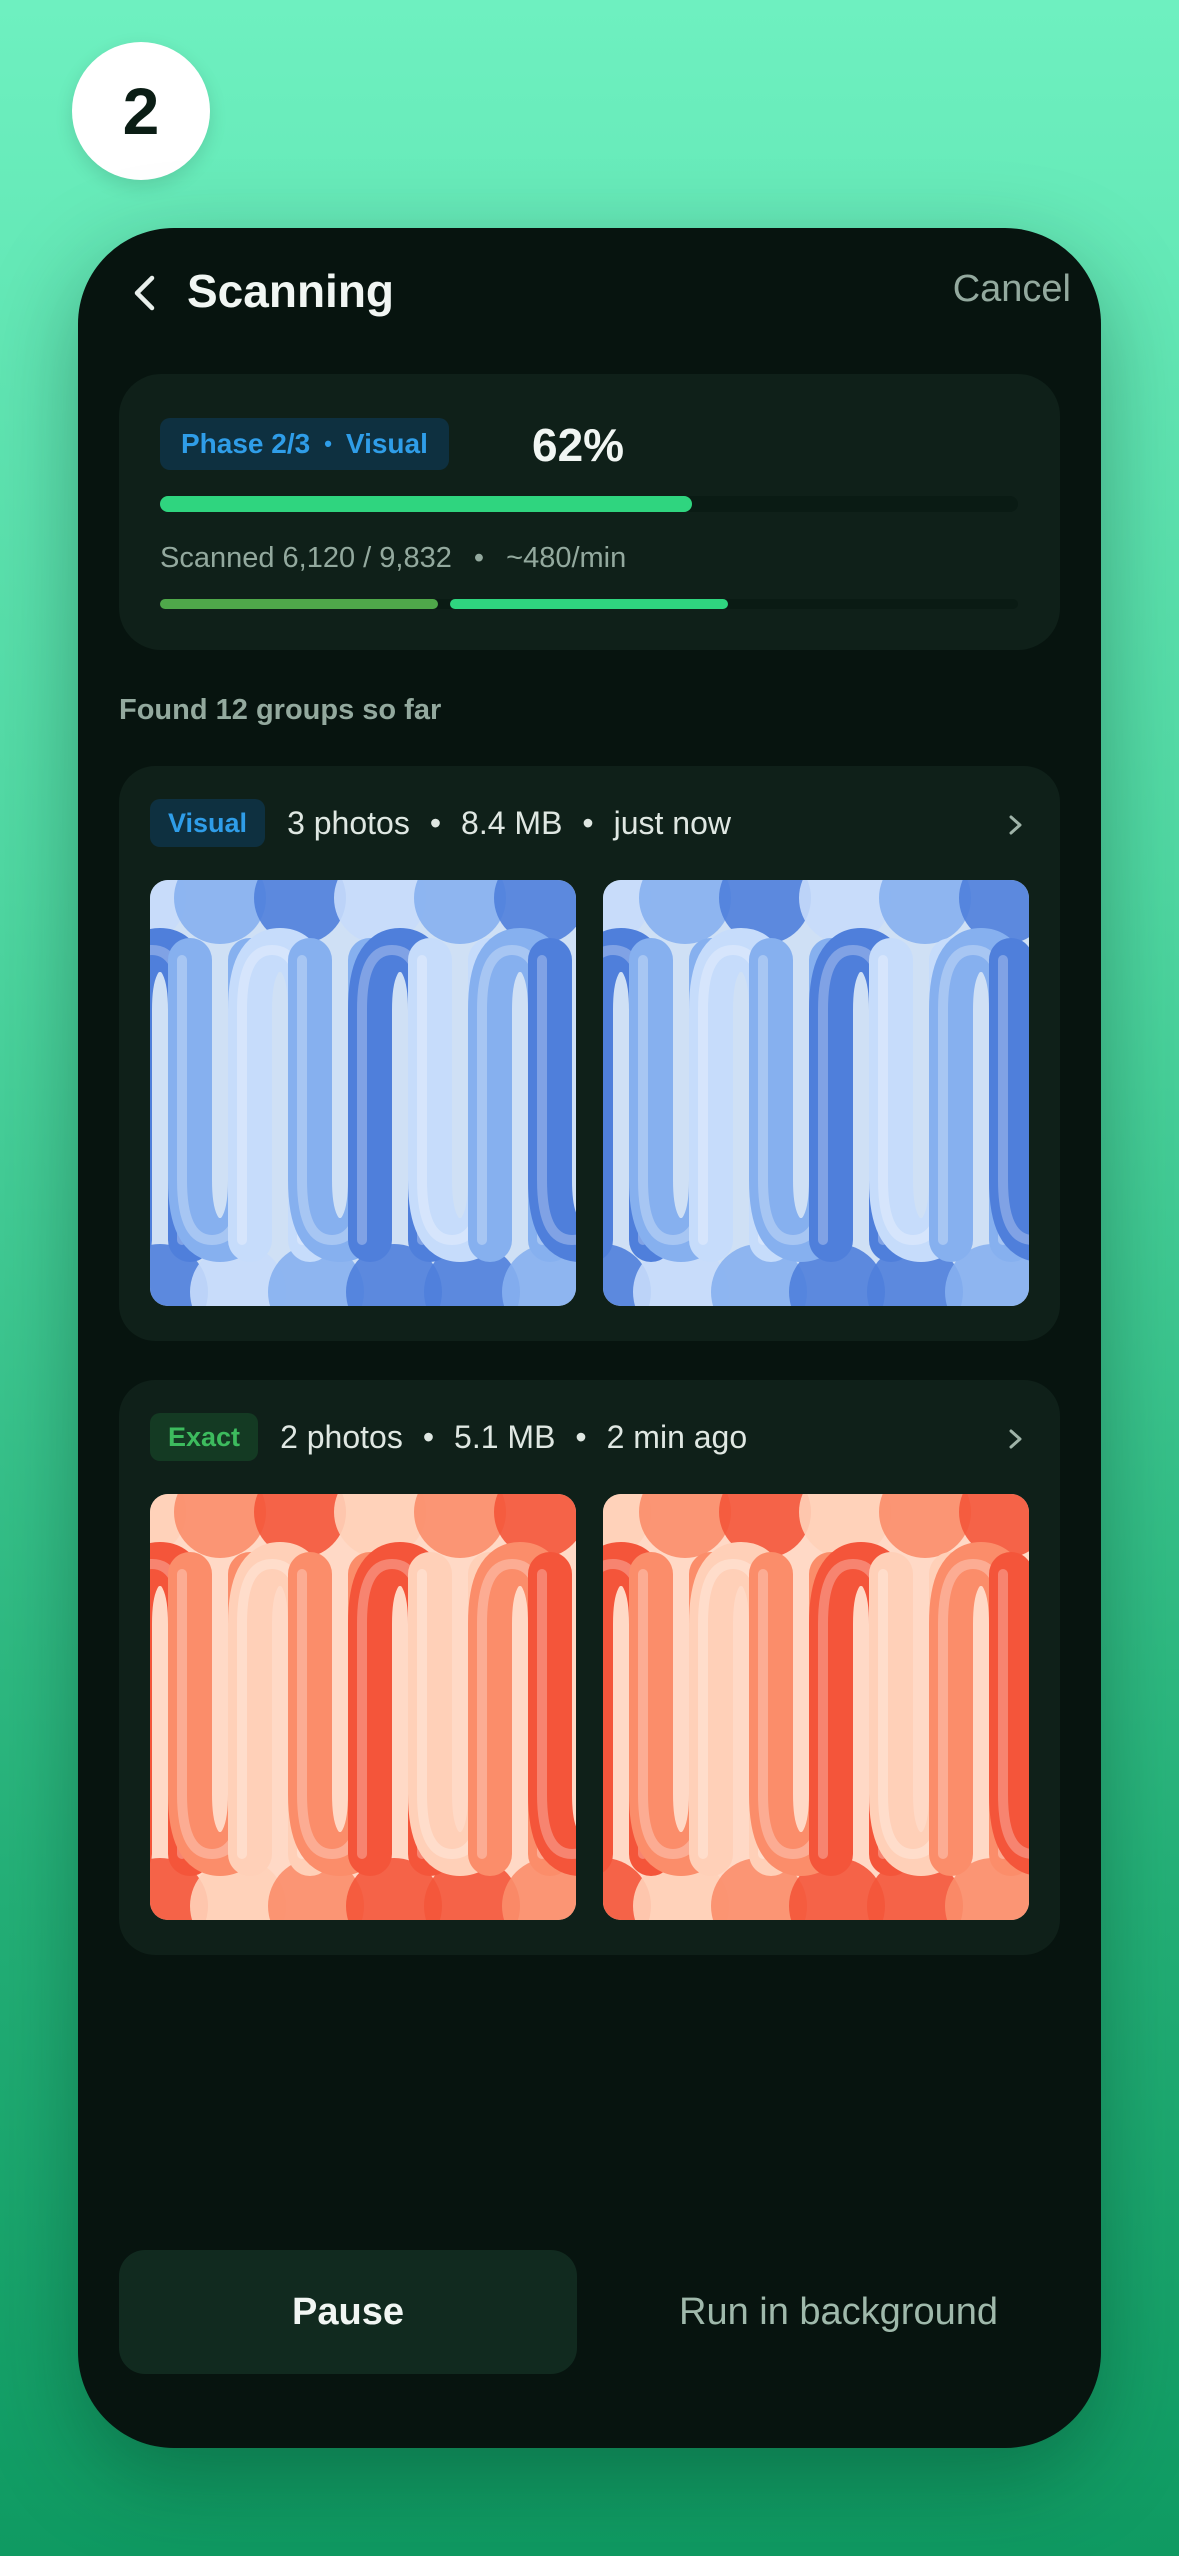 The width and height of the screenshot is (1179, 2556). I want to click on match-type-tag: Exact, so click(204, 1437).